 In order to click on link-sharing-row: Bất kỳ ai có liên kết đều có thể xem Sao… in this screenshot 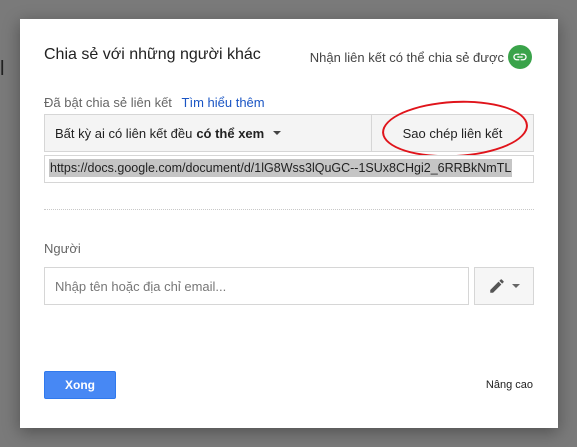, I will do `click(289, 133)`.